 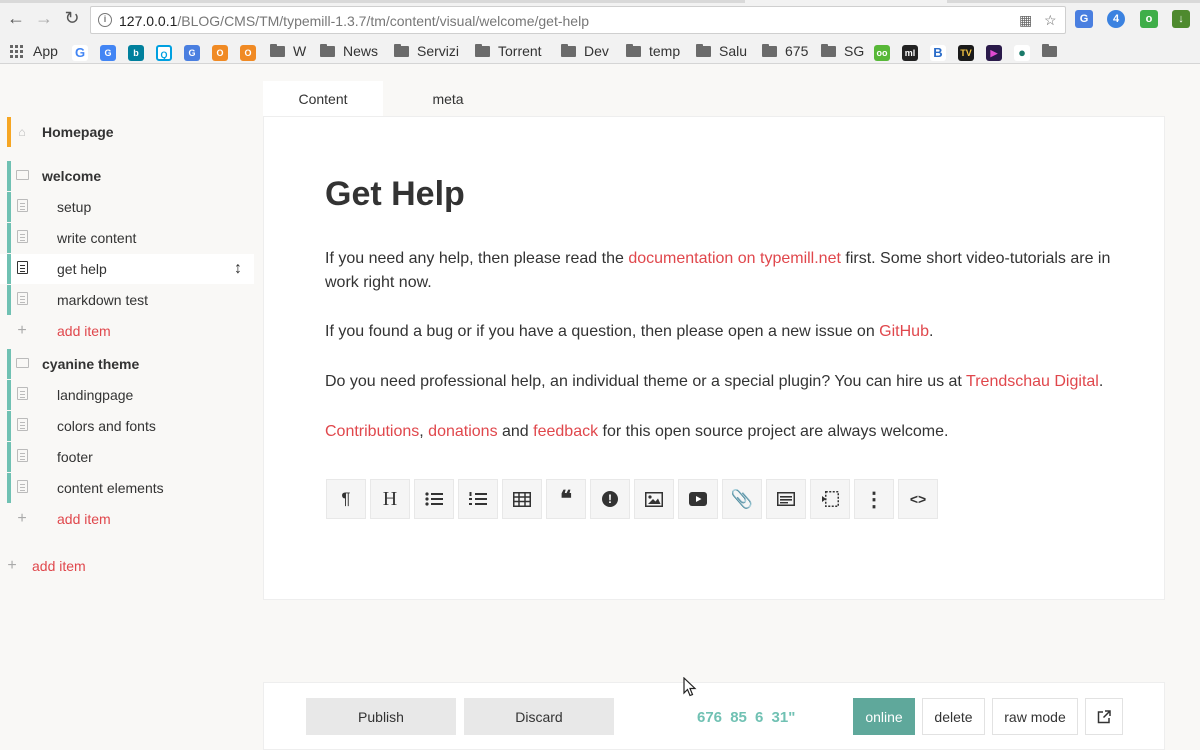 I want to click on nav-page-markdown-test: markdown test, so click(x=127, y=300).